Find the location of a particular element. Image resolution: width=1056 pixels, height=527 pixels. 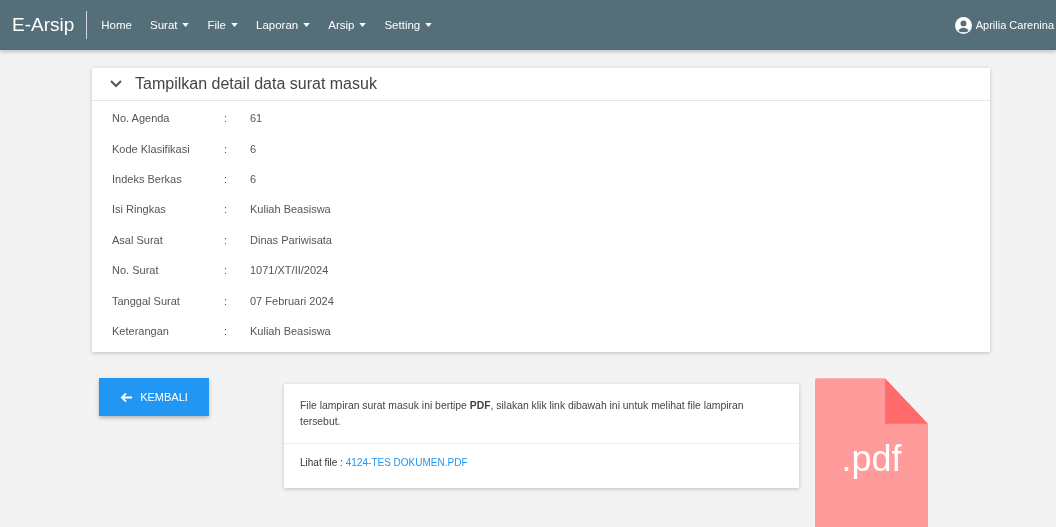

field-label: Keterangan is located at coordinates (140, 330).